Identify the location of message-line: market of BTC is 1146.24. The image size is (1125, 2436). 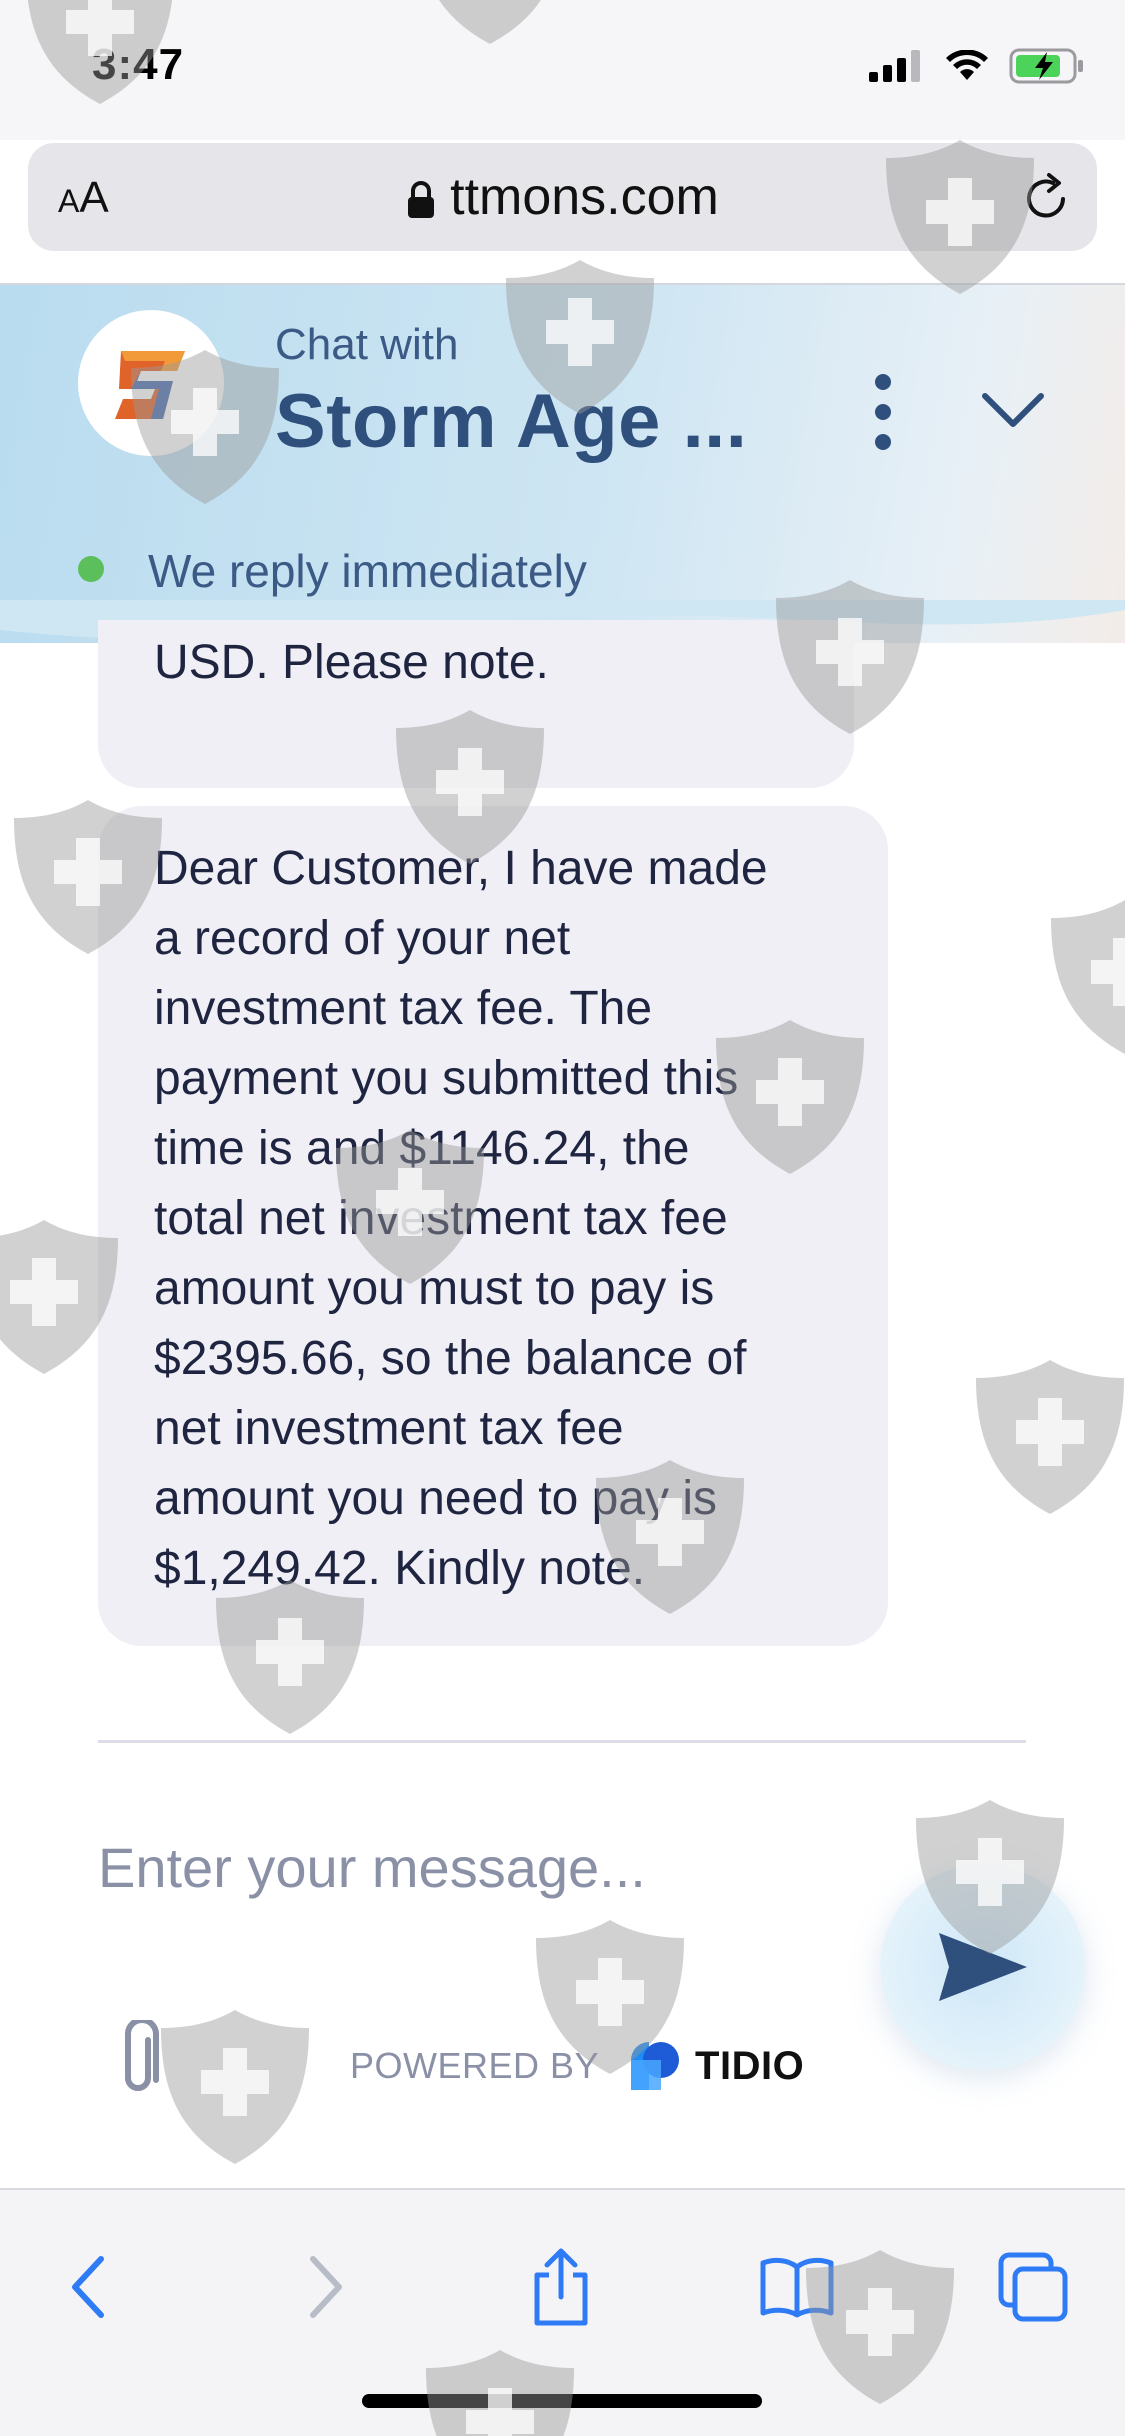
(424, 625).